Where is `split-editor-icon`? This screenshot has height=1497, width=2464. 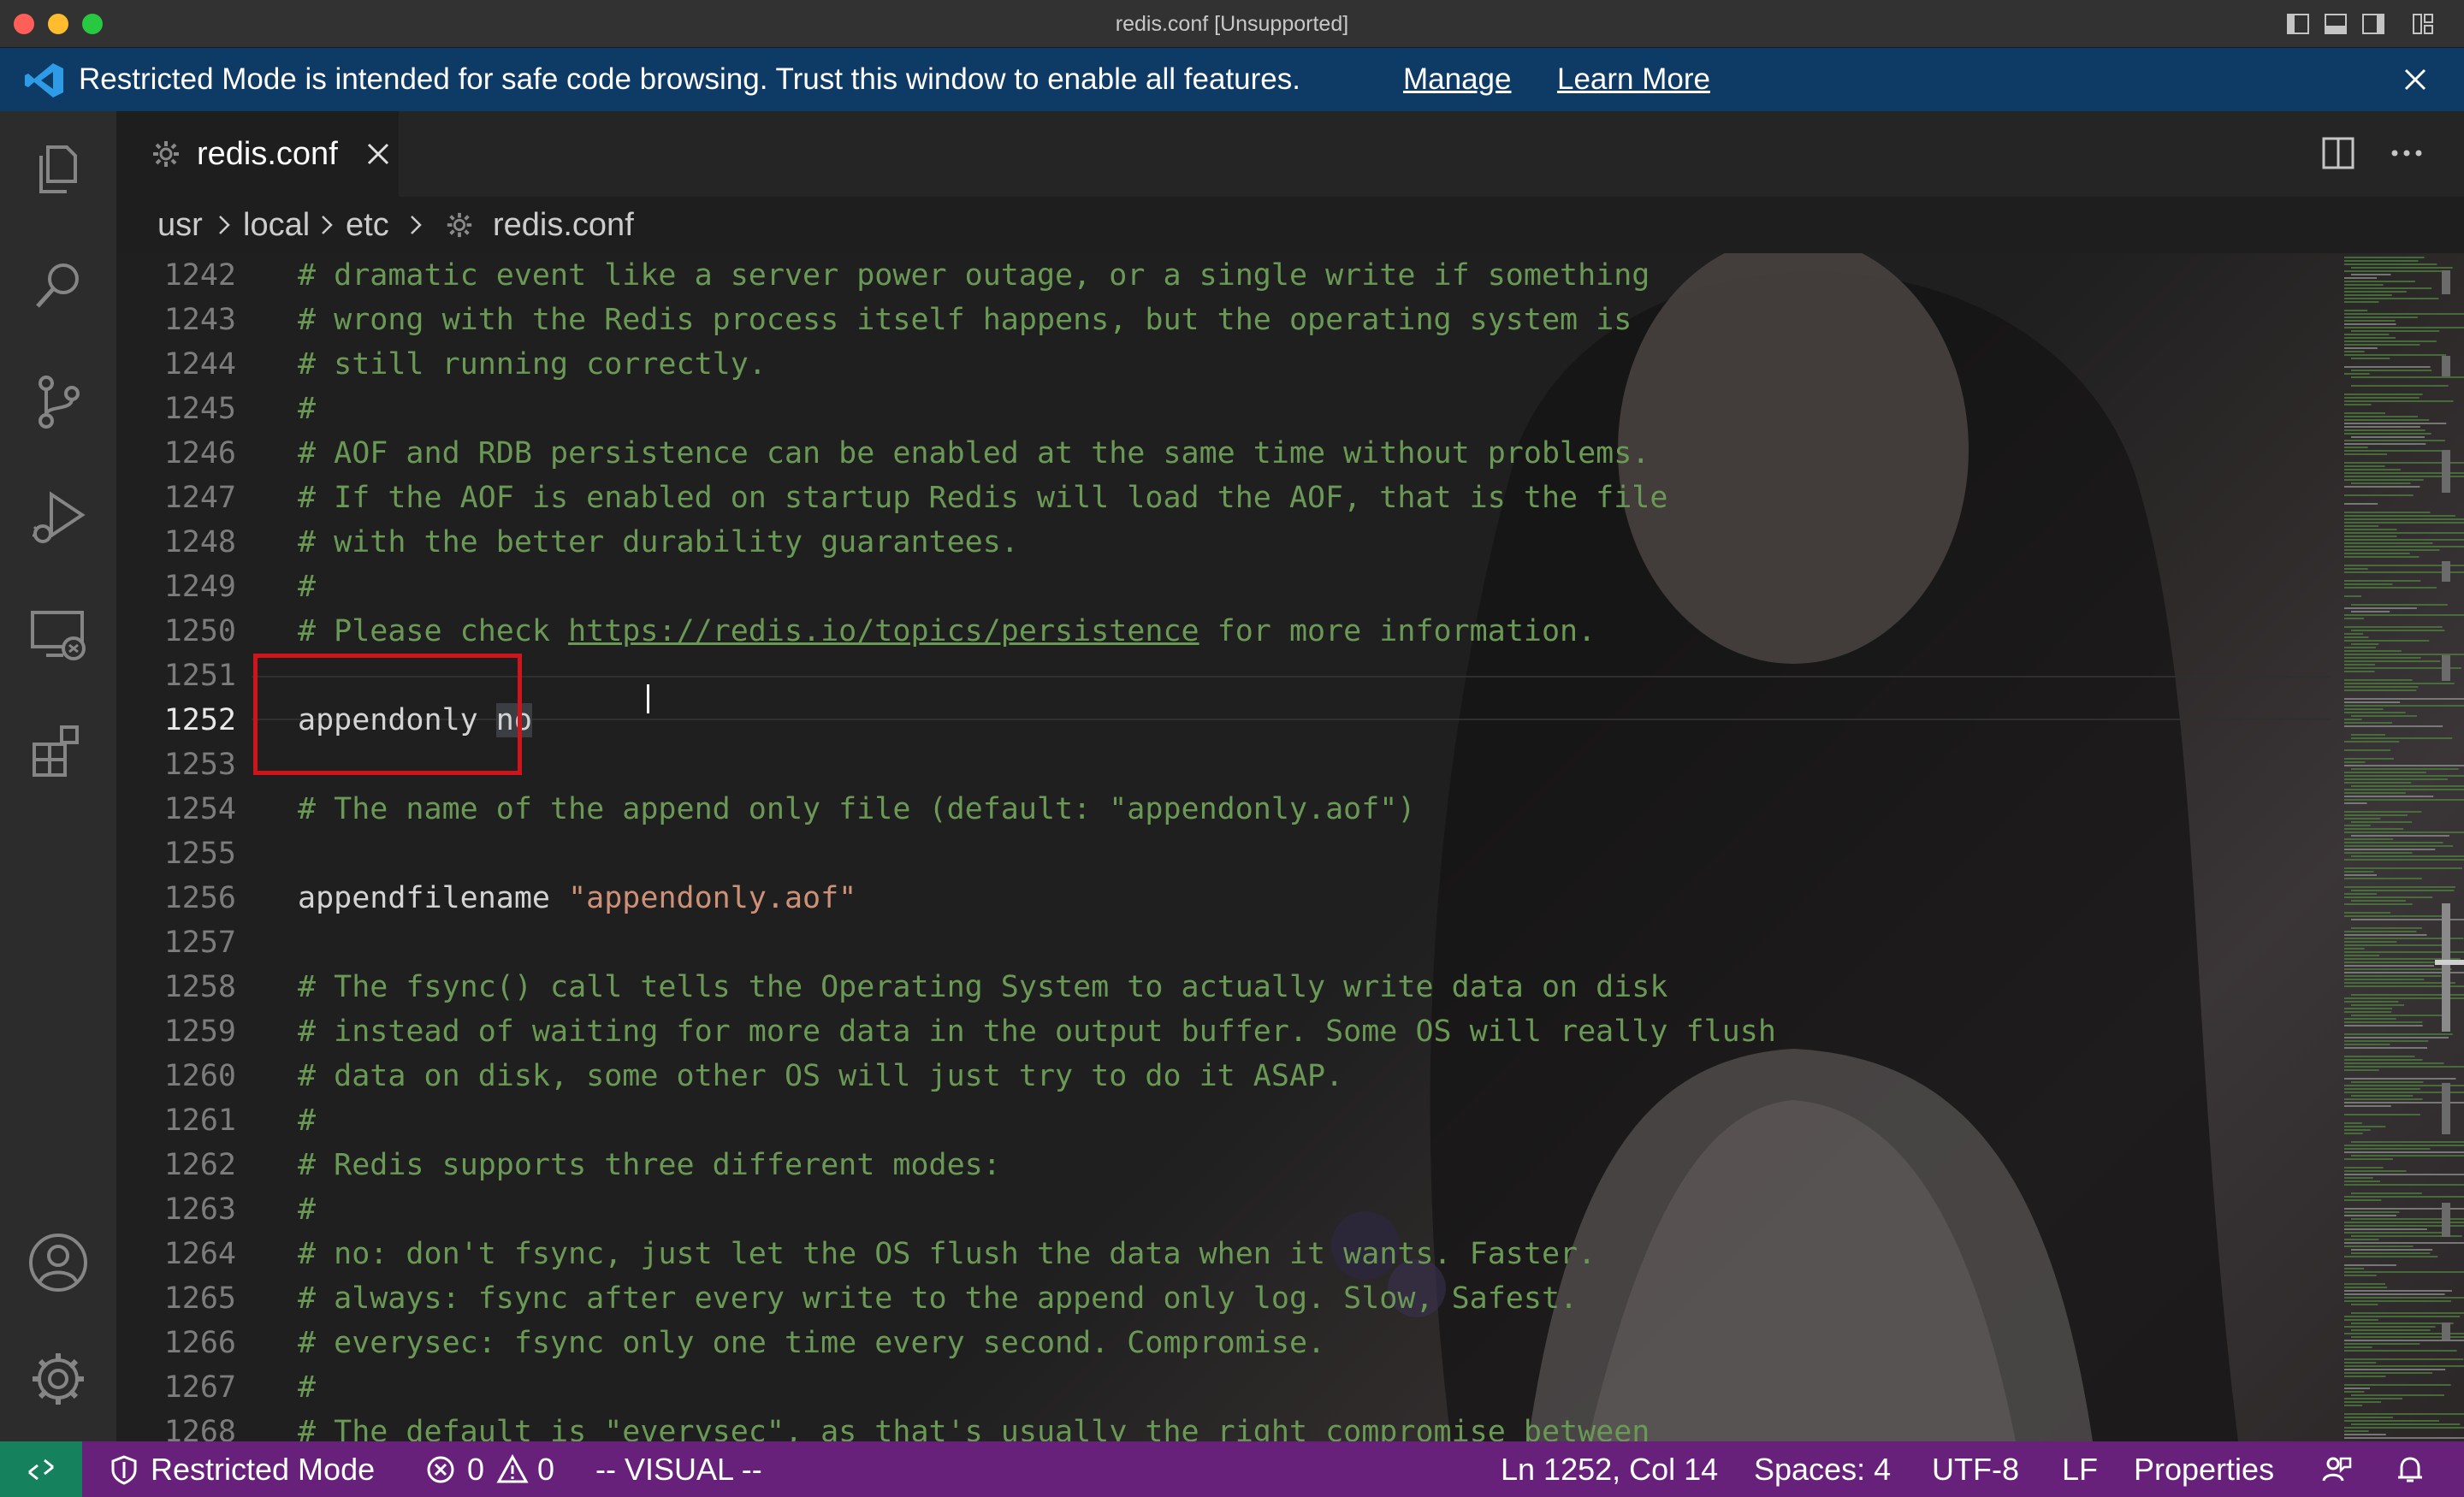 split-editor-icon is located at coordinates (2338, 153).